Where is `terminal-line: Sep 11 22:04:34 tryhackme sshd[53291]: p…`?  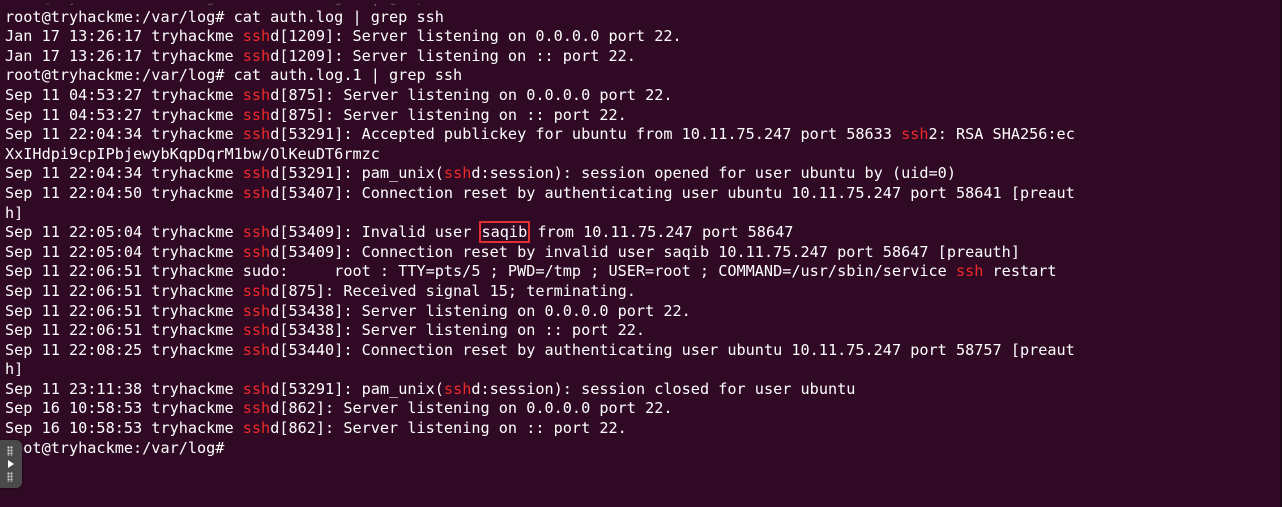
terminal-line: Sep 11 22:04:34 tryhackme sshd[53291]: p… is located at coordinates (480, 173).